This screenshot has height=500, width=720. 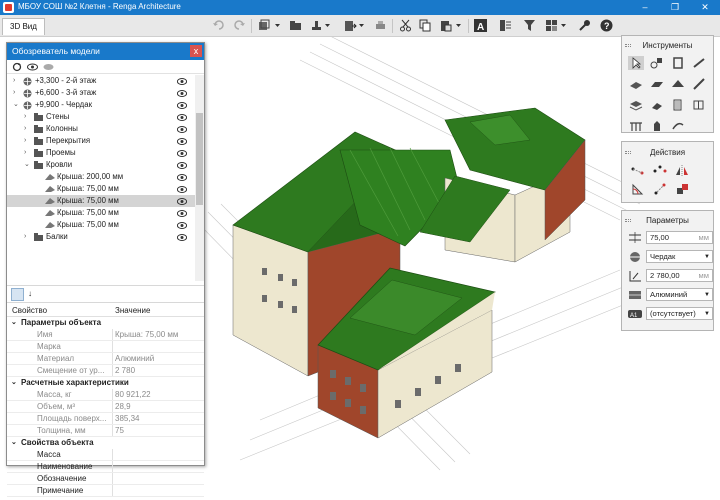 What do you see at coordinates (584, 25) in the screenshot?
I see `settings-wrench-icon` at bounding box center [584, 25].